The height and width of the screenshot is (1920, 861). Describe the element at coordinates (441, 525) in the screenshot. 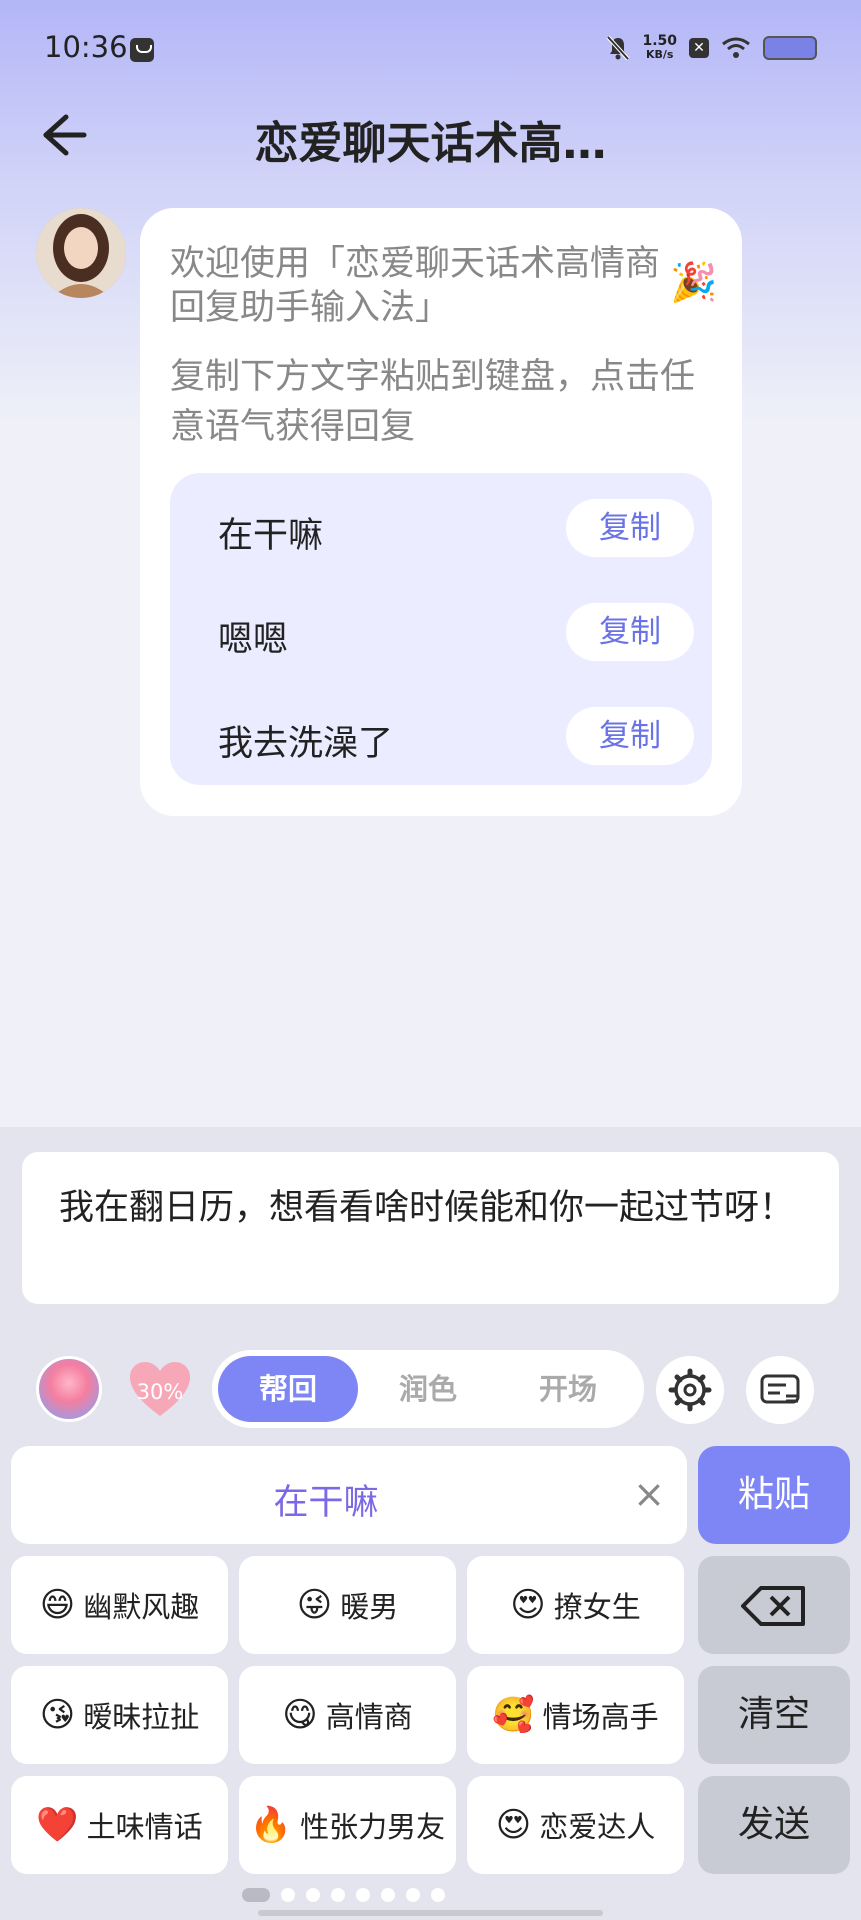

I see `sample-phrase-row: 在干嘛 复制` at that location.